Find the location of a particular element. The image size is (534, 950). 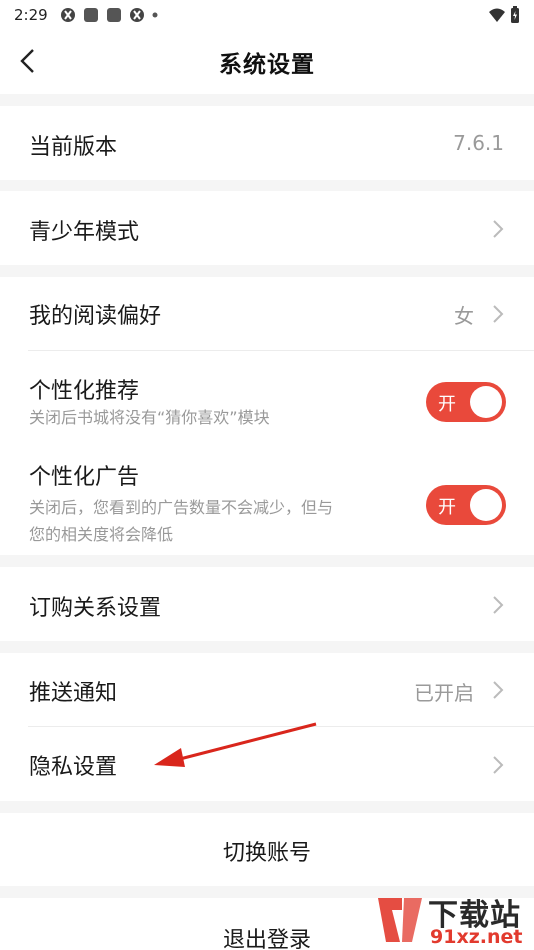

notification-icons is located at coordinates (109, 15).